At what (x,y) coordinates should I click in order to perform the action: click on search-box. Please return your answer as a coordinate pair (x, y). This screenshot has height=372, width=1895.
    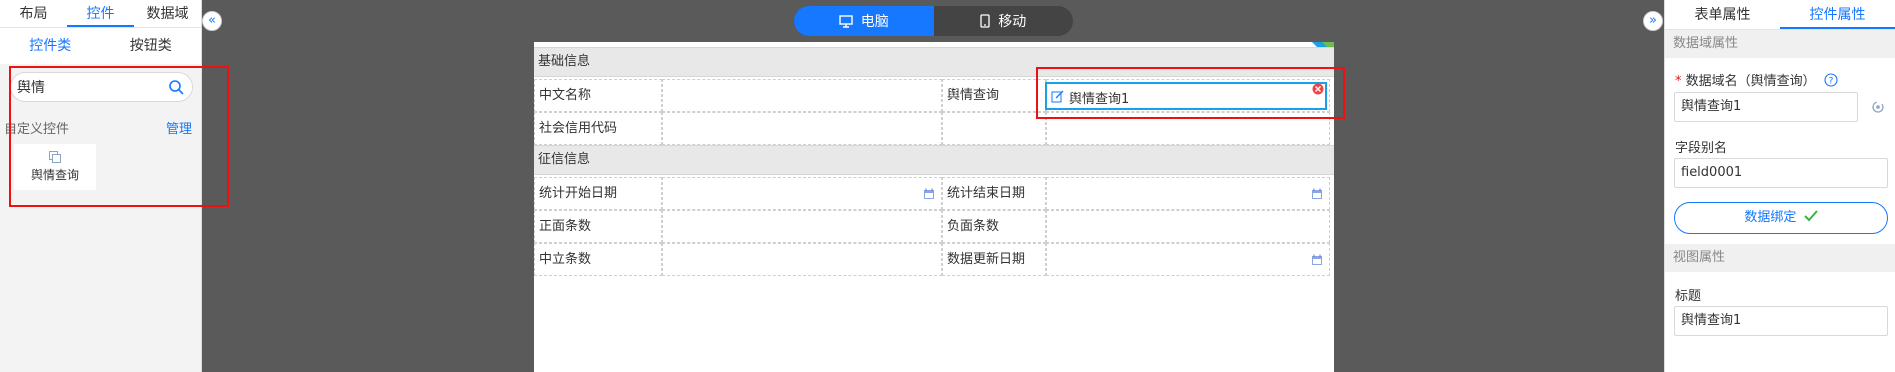
    Looking at the image, I should click on (101, 87).